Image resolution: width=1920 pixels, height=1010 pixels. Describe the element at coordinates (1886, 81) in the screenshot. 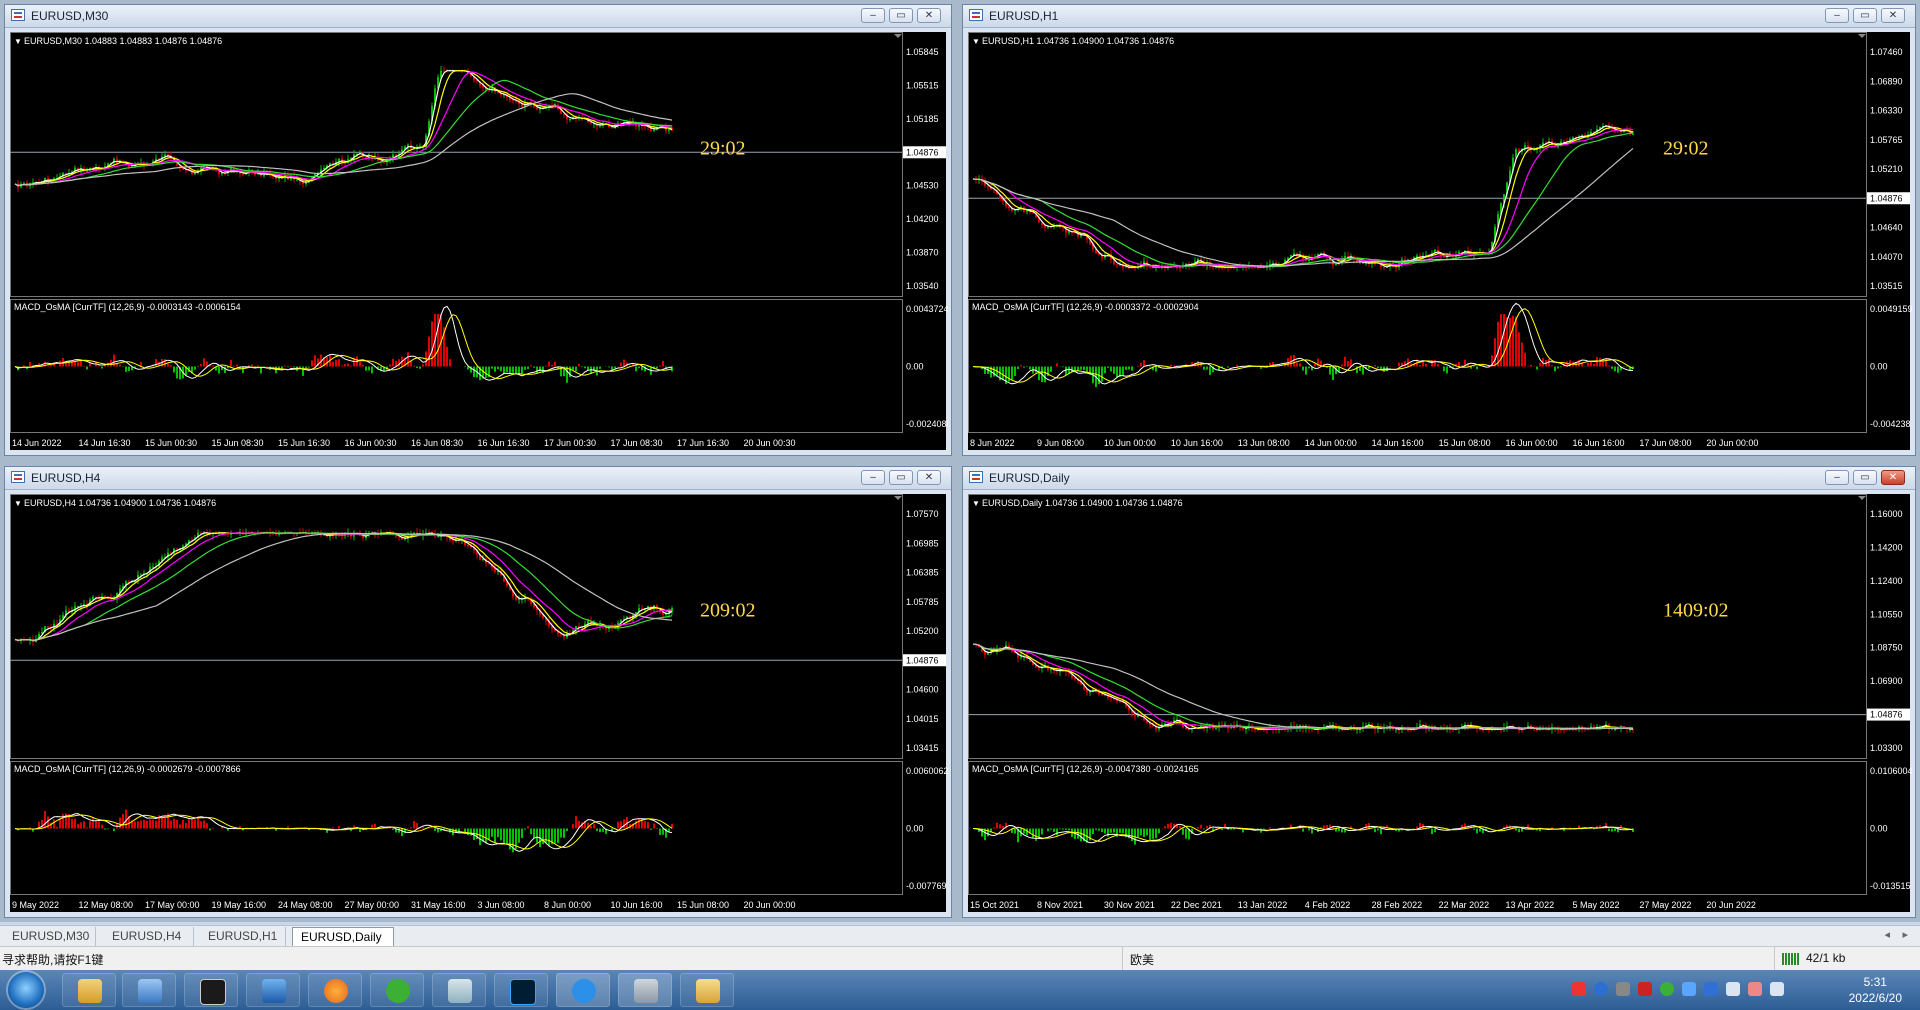

I see `price-tick-label: 1.06890` at that location.